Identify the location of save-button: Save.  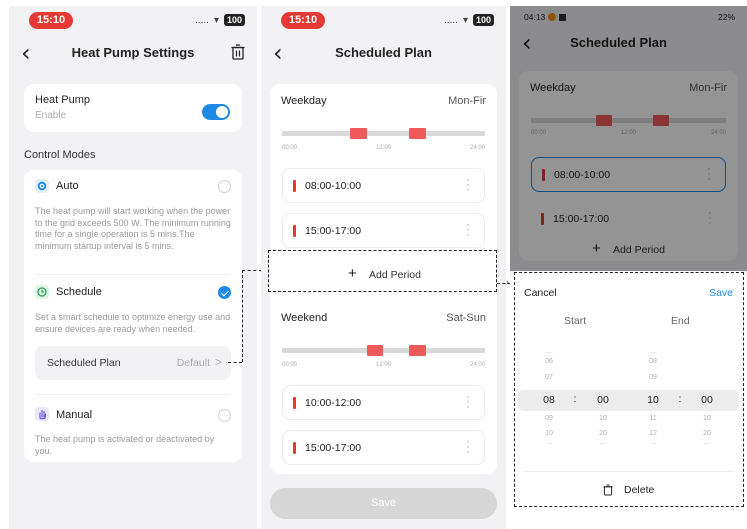
(383, 503).